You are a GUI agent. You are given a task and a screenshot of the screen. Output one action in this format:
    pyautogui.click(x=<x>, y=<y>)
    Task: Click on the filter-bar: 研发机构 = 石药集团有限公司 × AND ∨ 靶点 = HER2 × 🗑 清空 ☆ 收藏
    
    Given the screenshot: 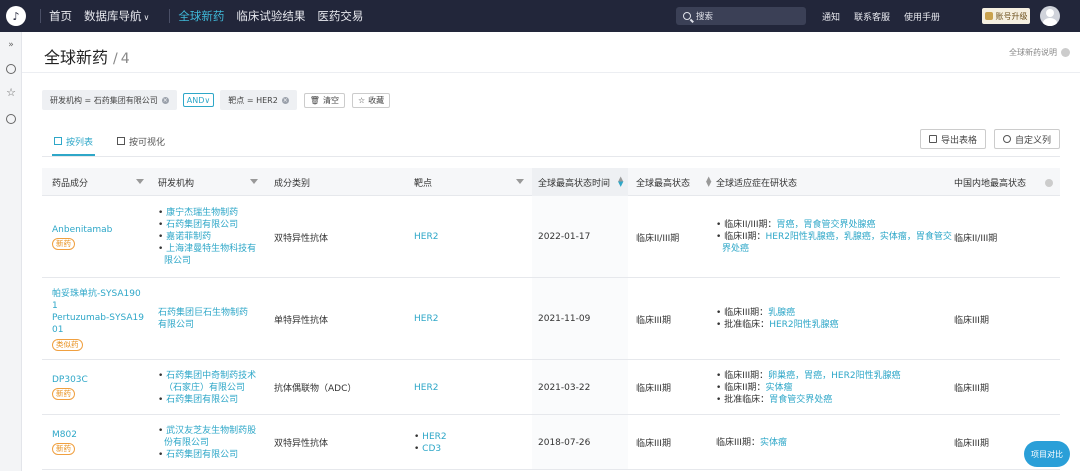 What is the action you would take?
    pyautogui.click(x=216, y=100)
    